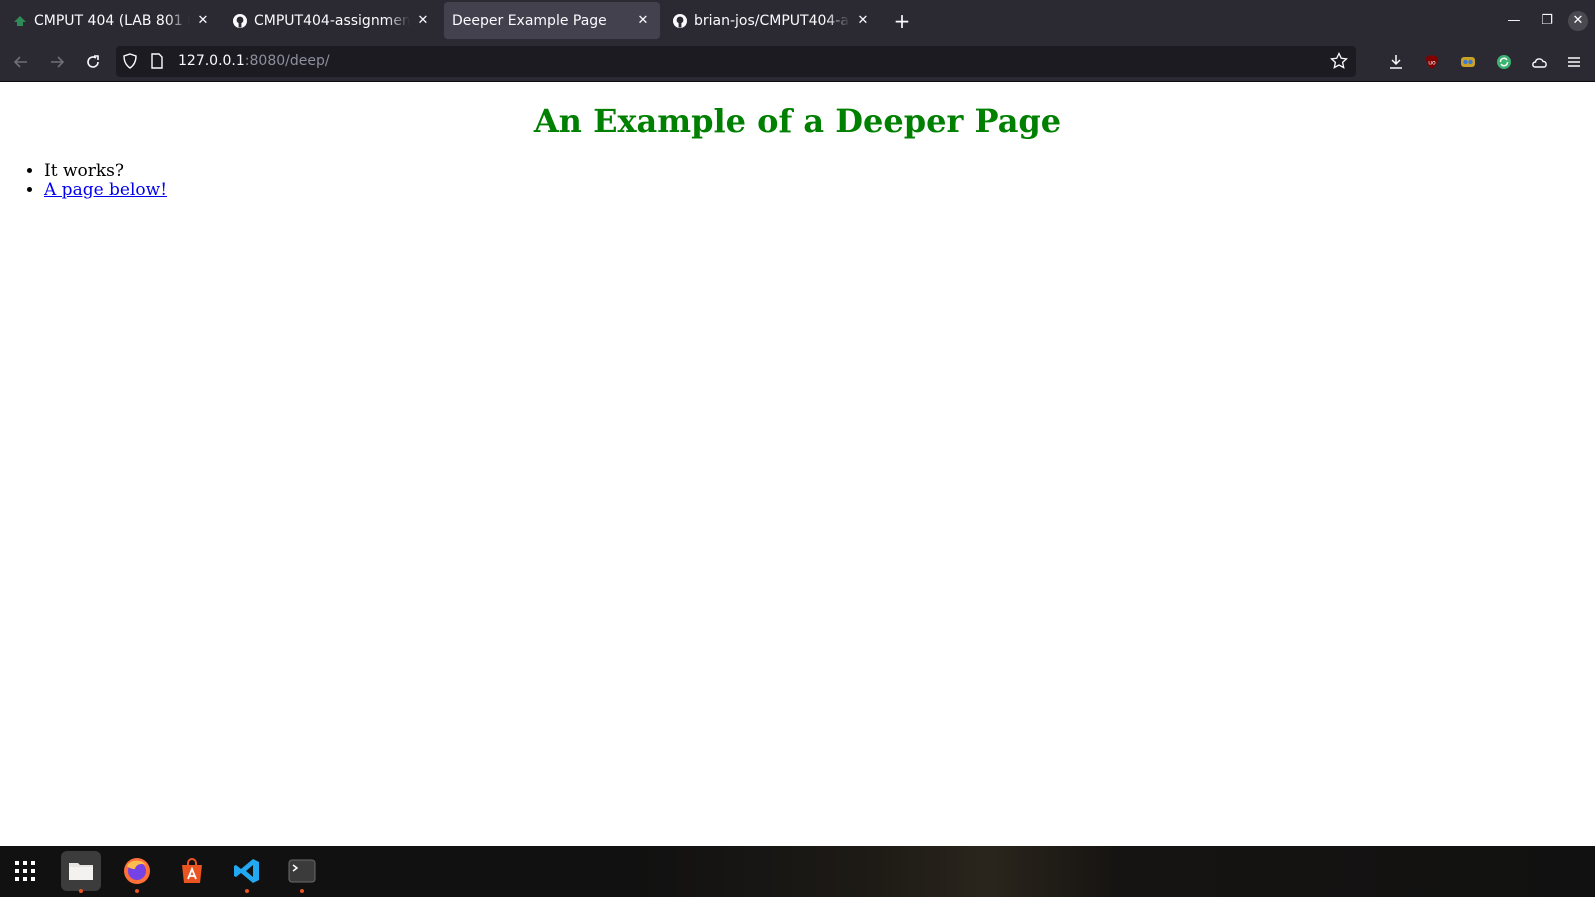 The width and height of the screenshot is (1595, 897). Describe the element at coordinates (529, 20) in the screenshot. I see `tab-label: Deeper Example Page` at that location.